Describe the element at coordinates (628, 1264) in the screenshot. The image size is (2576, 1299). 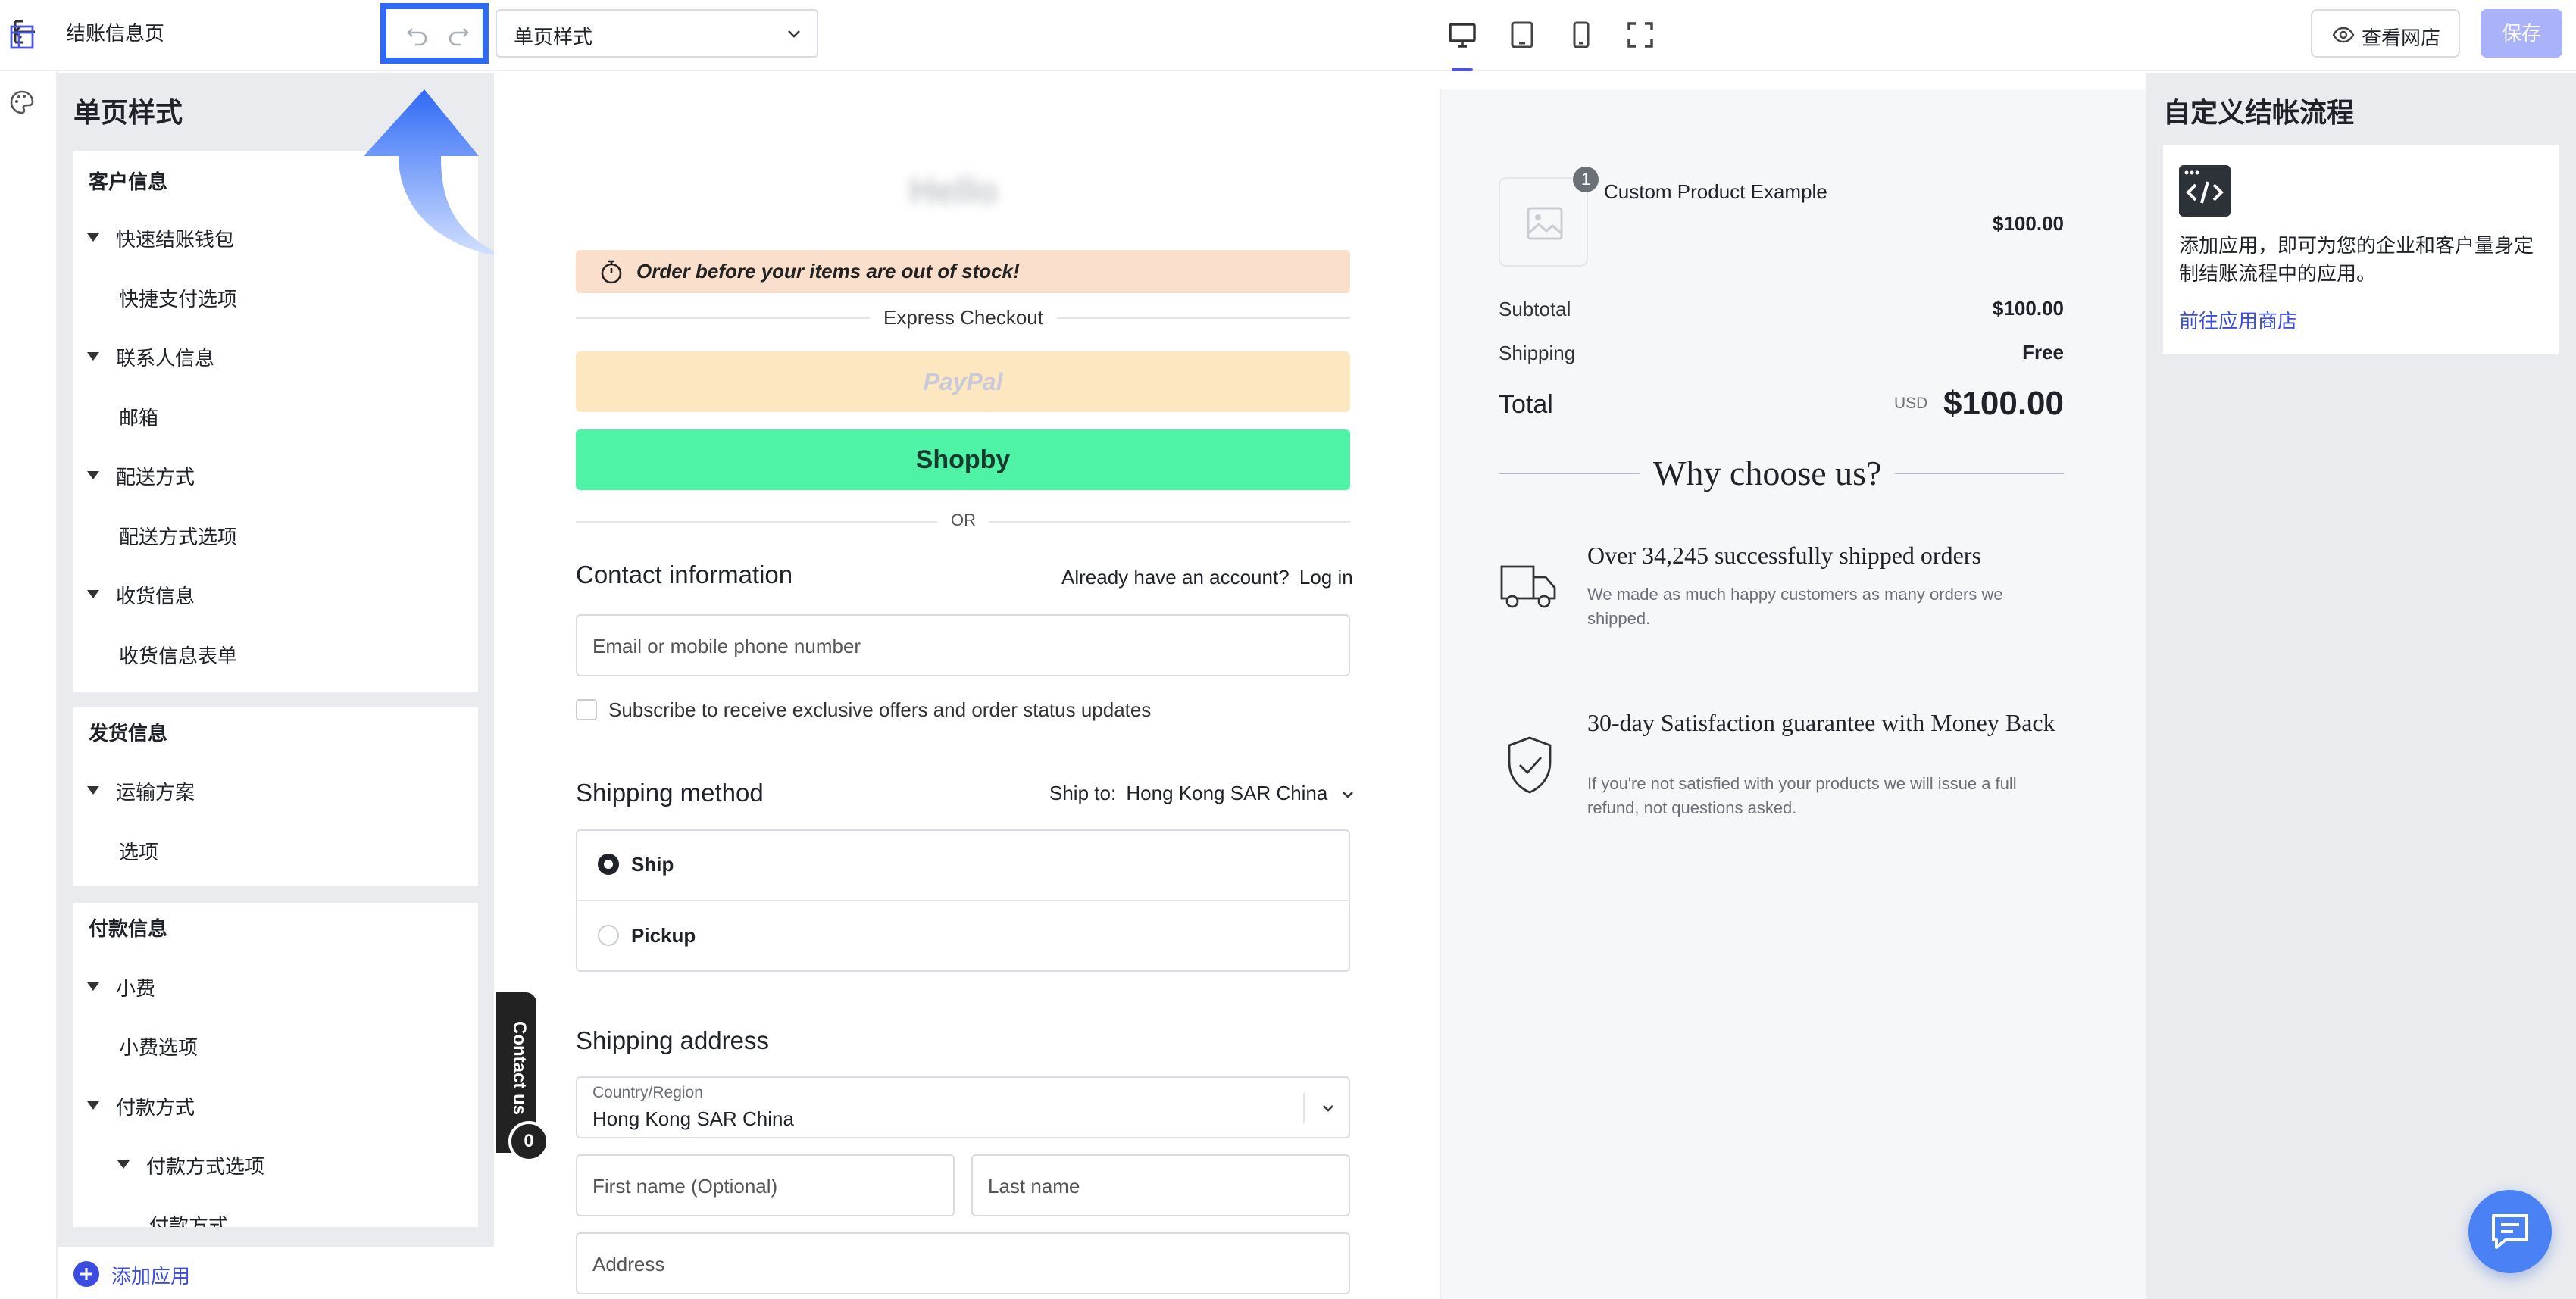
I see `address-placeholder: Address` at that location.